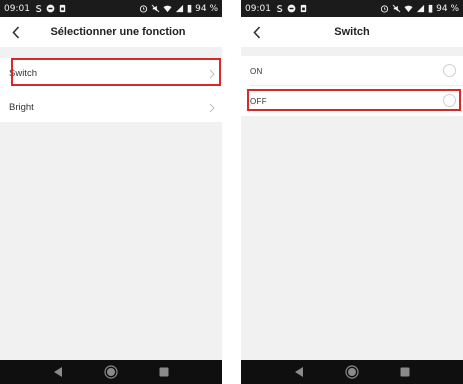  Describe the element at coordinates (352, 71) in the screenshot. I see `option-on: ON` at that location.